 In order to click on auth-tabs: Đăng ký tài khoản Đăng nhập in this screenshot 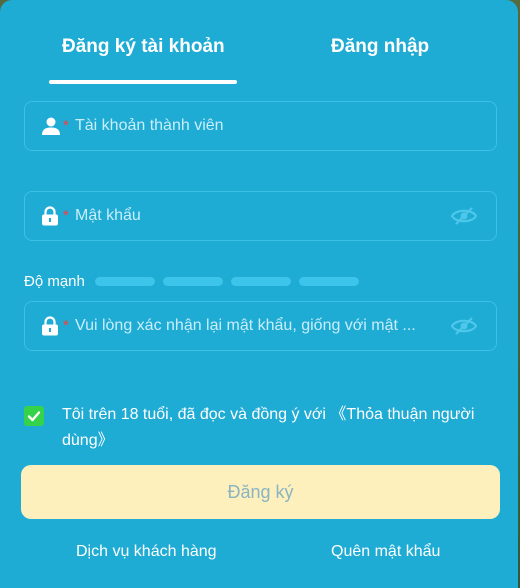, I will do `click(259, 61)`.